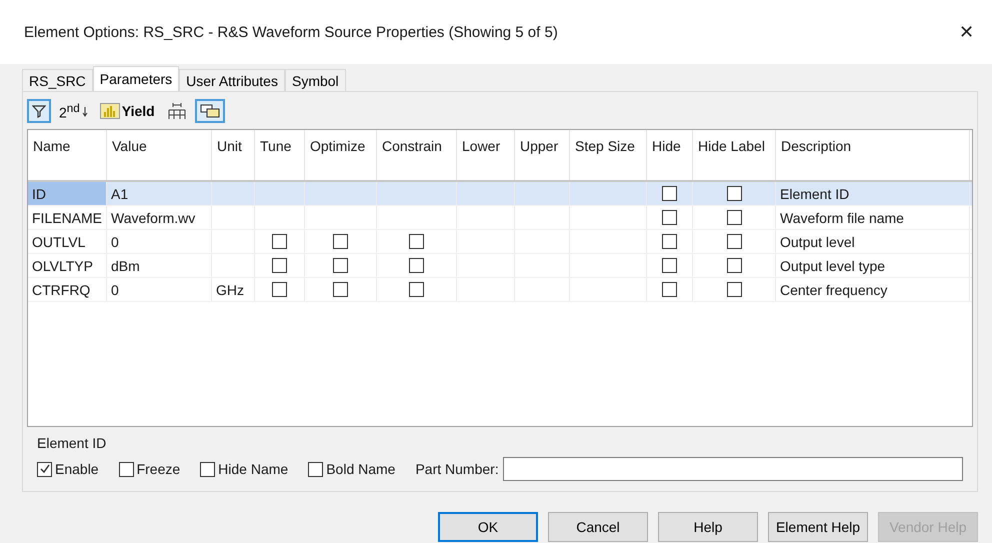  What do you see at coordinates (72, 443) in the screenshot?
I see `group-label: Element ID` at bounding box center [72, 443].